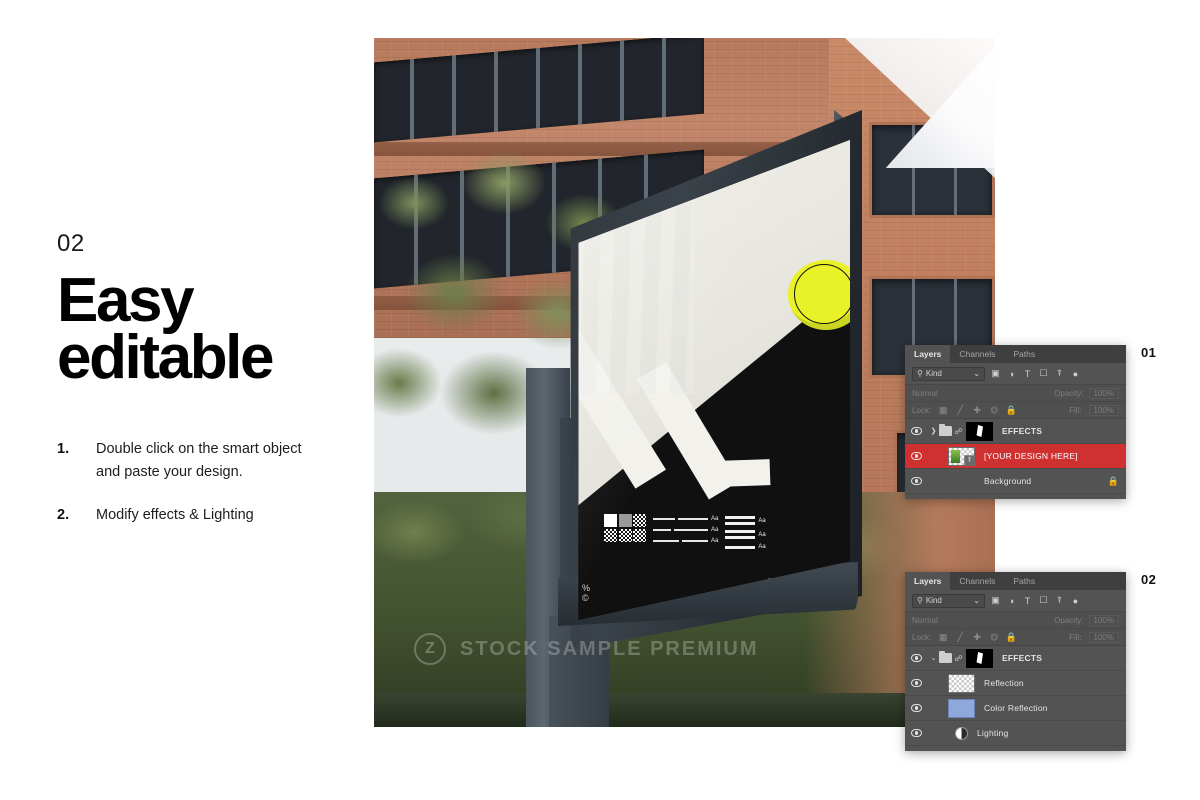 This screenshot has width=1200, height=800. I want to click on layer-row-effects: ⌄ ☍ EFFECTS, so click(1015, 658).